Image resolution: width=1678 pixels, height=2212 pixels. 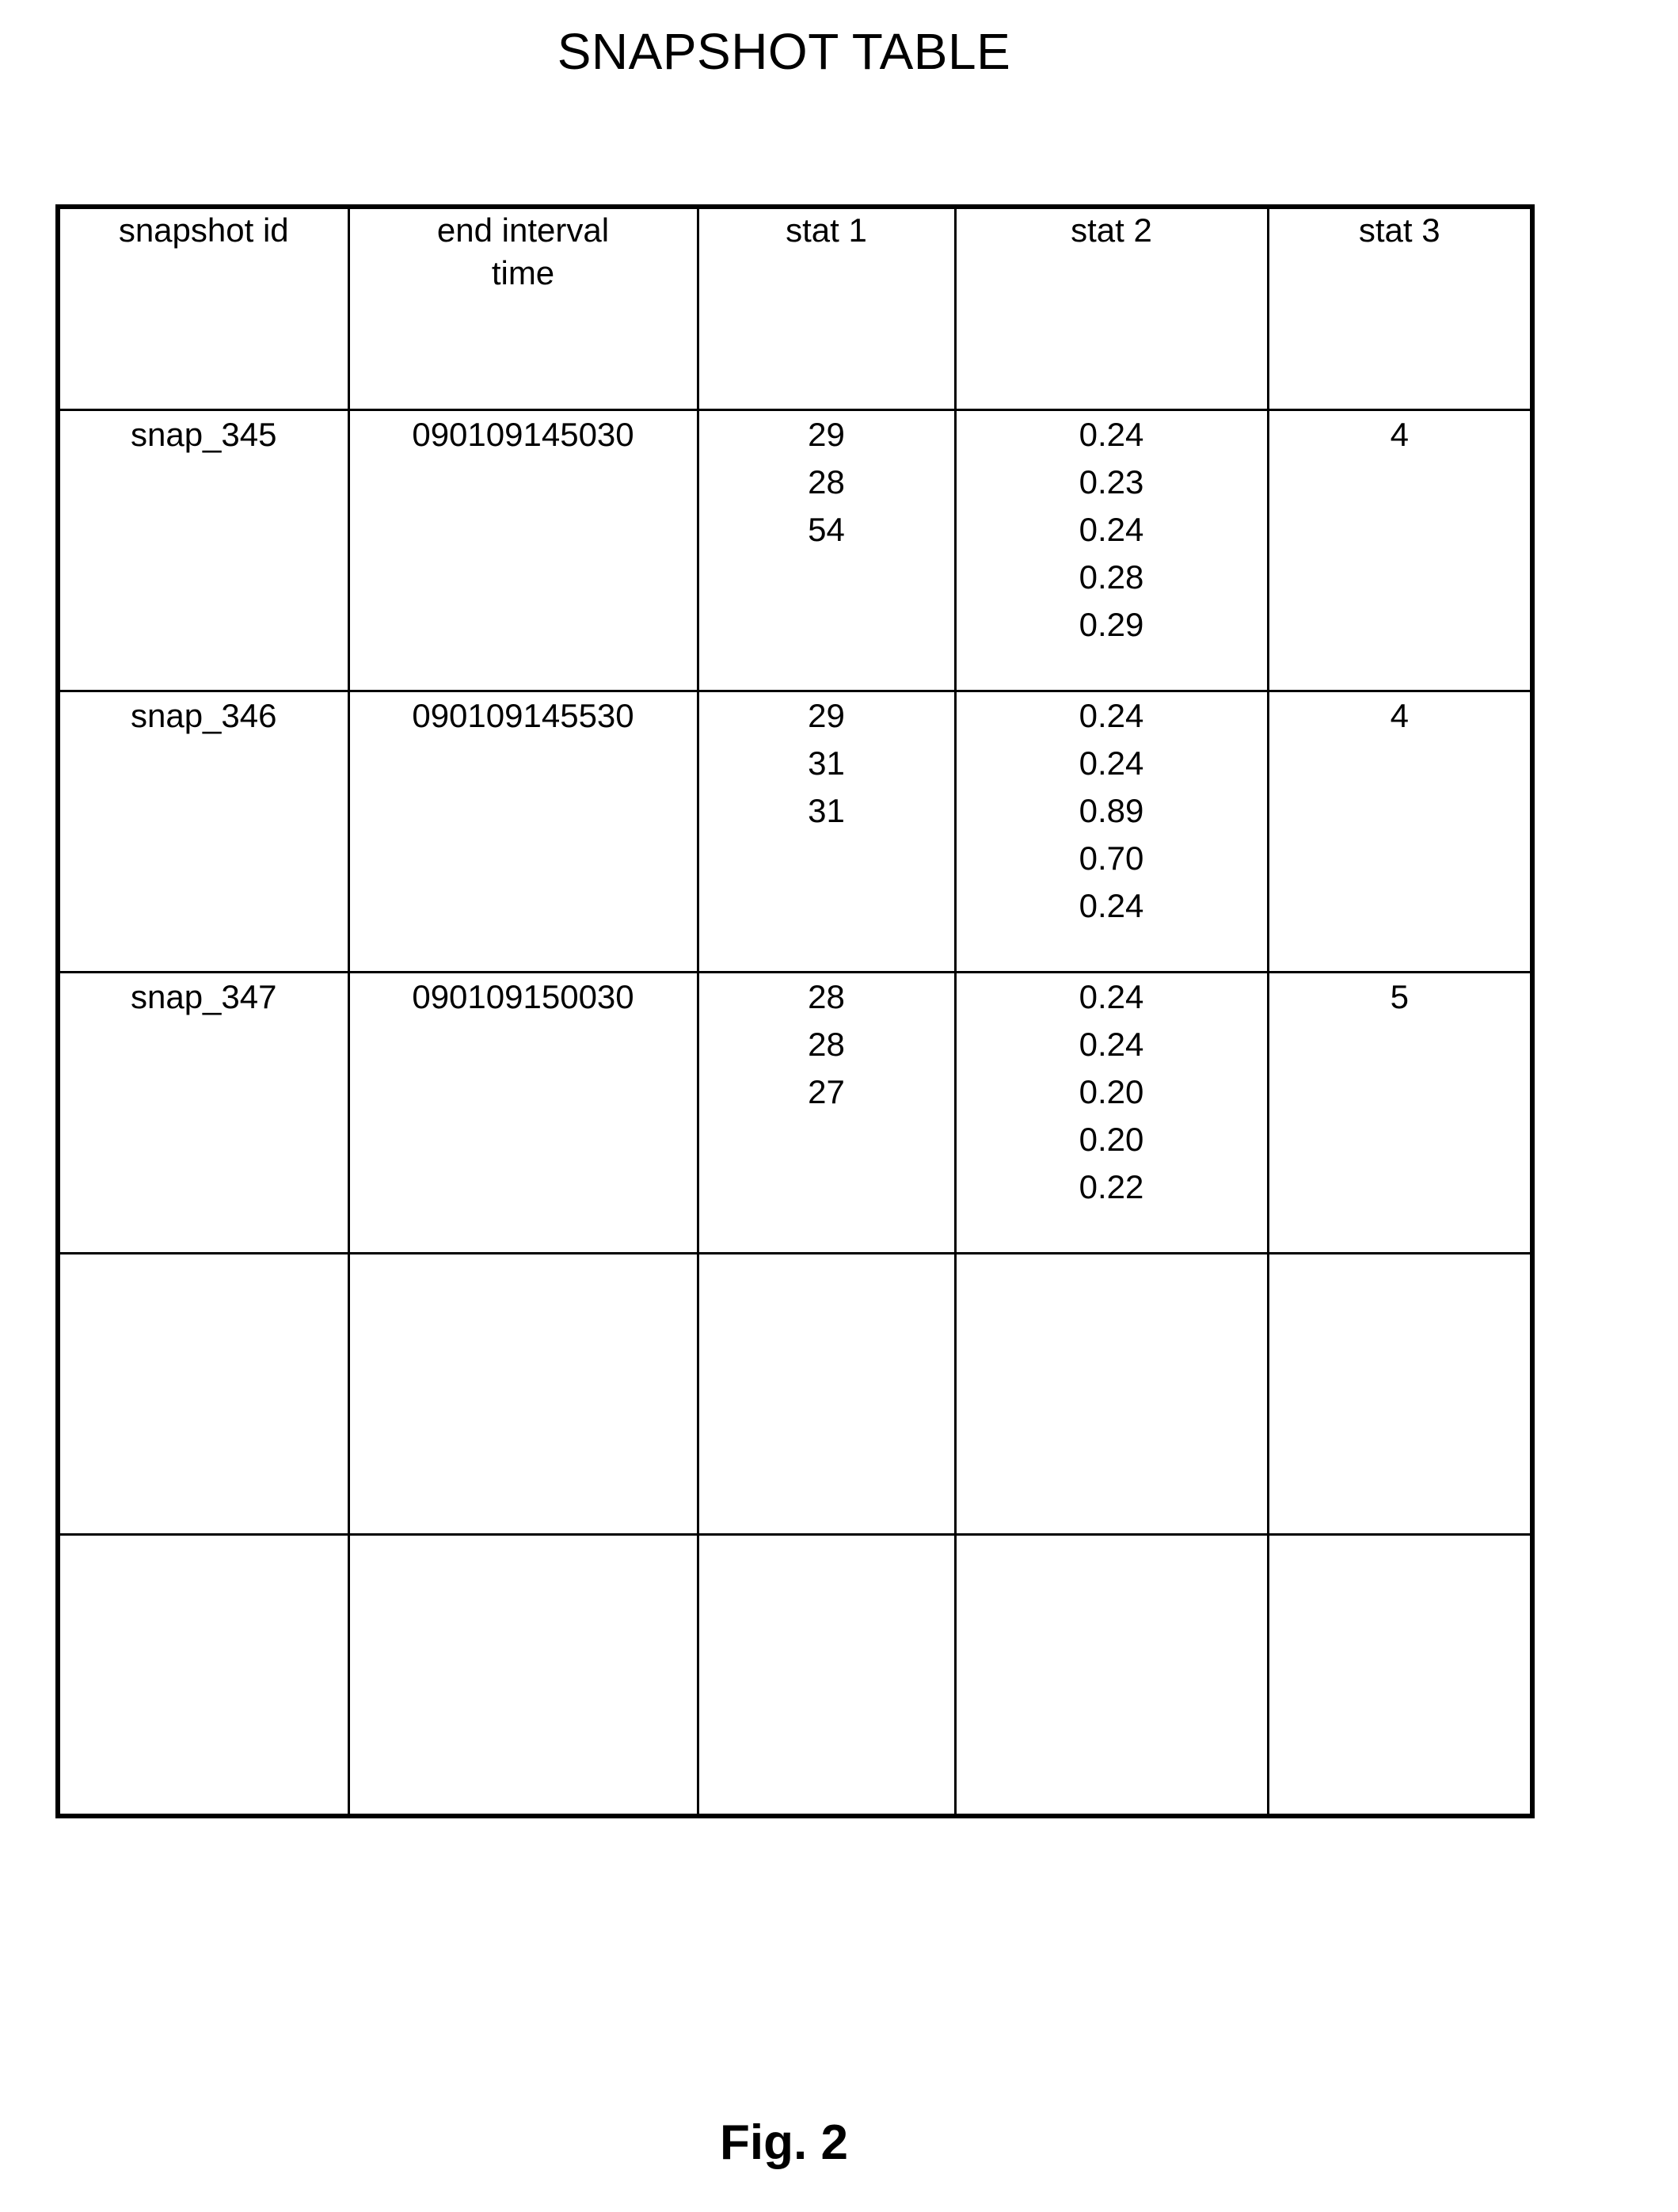 What do you see at coordinates (1400, 1112) in the screenshot?
I see `cell-stat-3: 5` at bounding box center [1400, 1112].